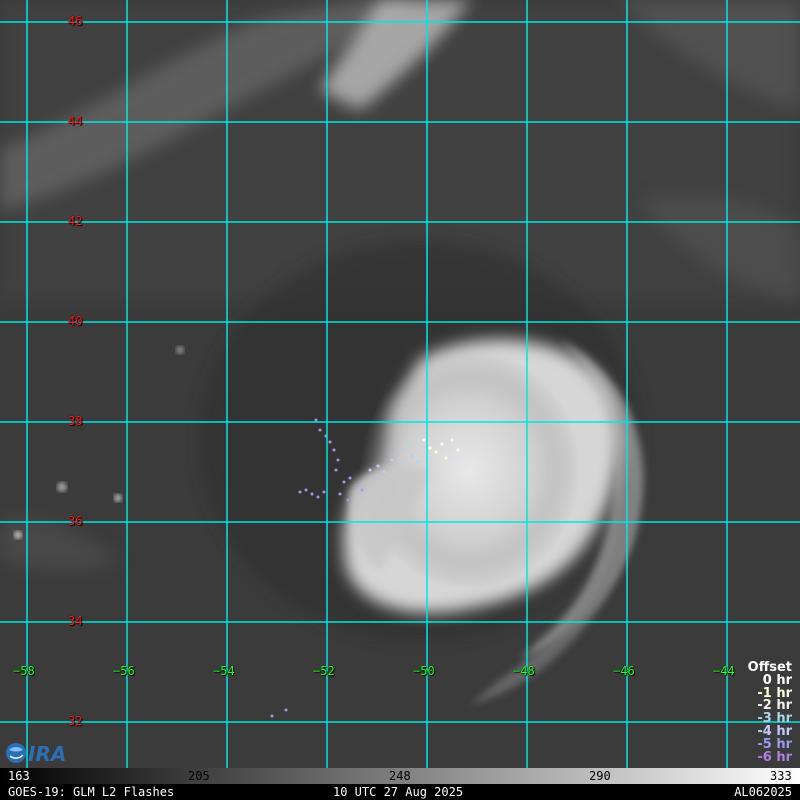 The width and height of the screenshot is (800, 800). What do you see at coordinates (75, 421) in the screenshot?
I see `latitude-label: 38` at bounding box center [75, 421].